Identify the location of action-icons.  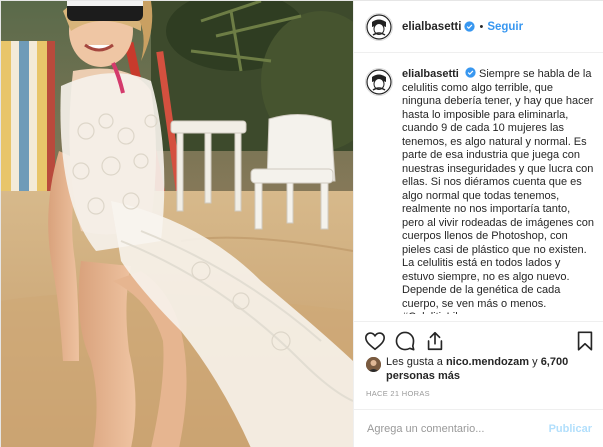
(480, 341).